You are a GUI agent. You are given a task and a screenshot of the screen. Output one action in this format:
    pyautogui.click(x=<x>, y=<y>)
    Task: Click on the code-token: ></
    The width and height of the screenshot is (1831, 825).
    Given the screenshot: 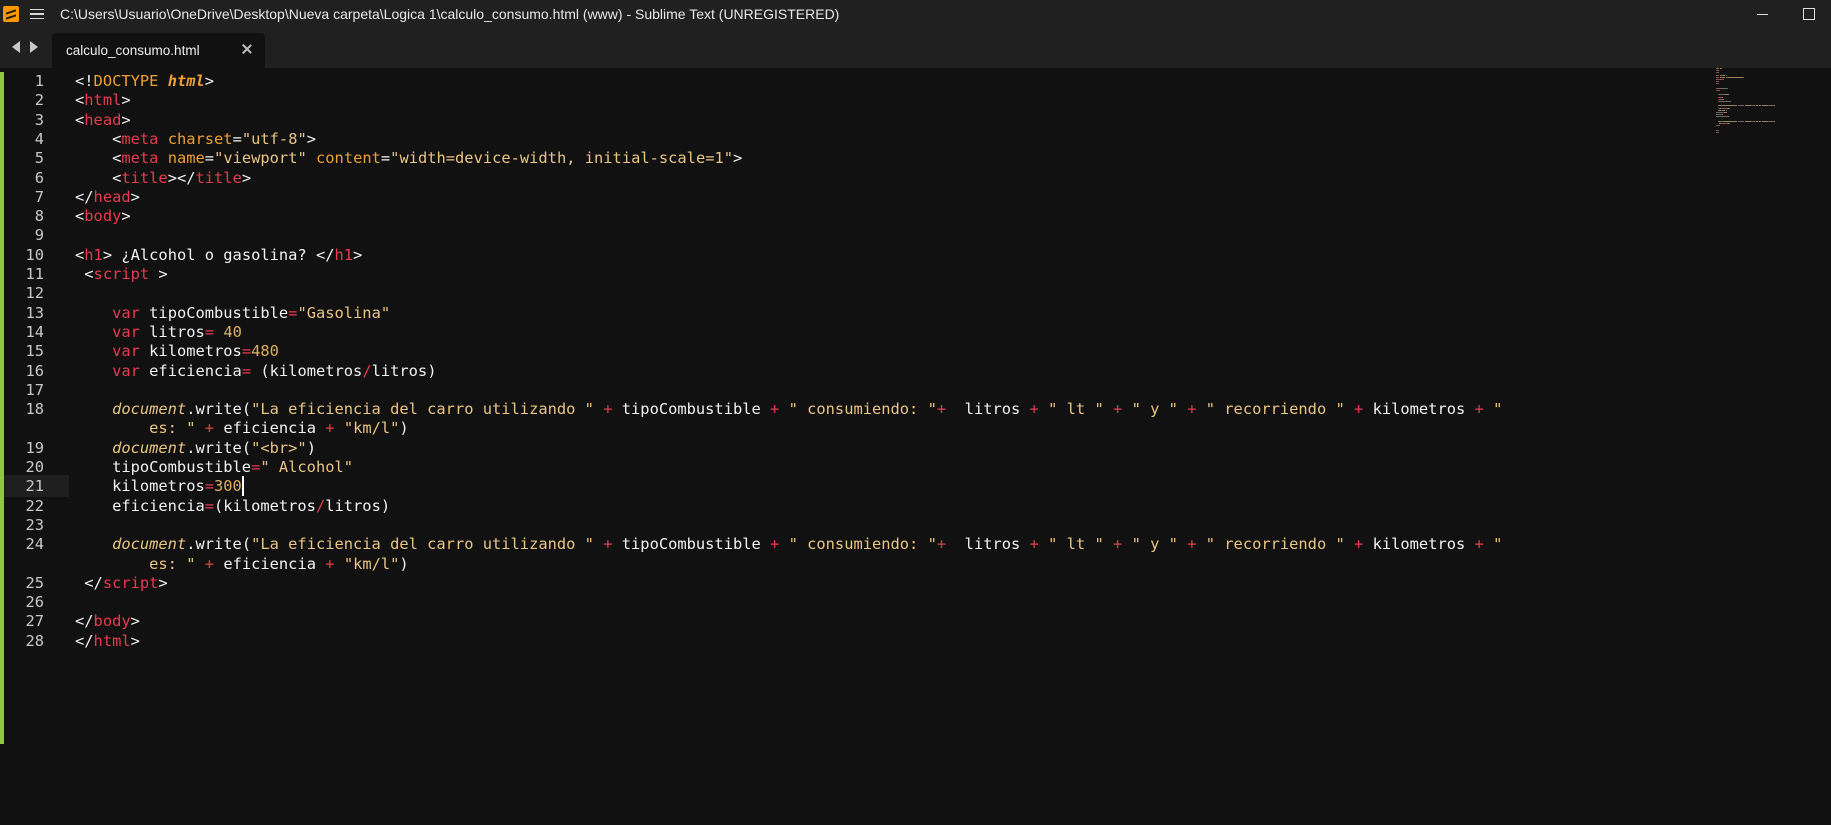 What is the action you would take?
    pyautogui.click(x=181, y=177)
    